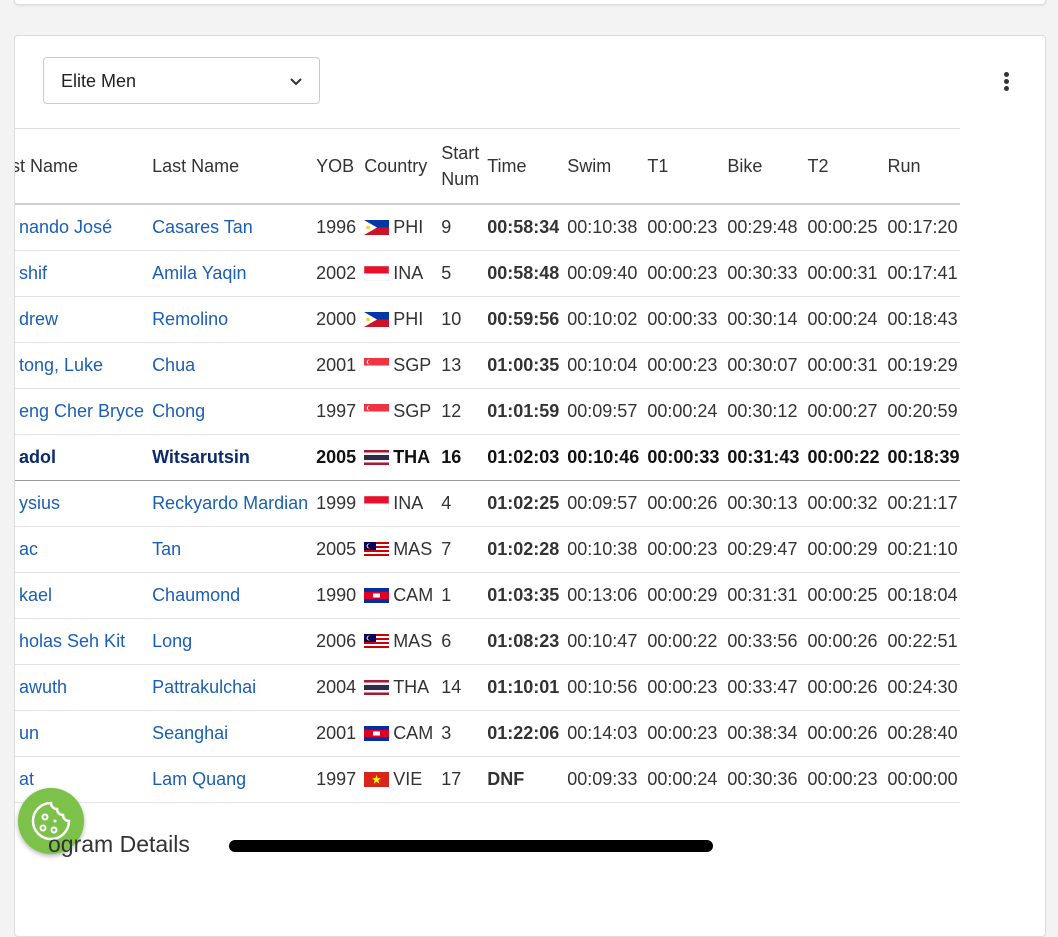 The width and height of the screenshot is (1058, 937). Describe the element at coordinates (332, 595) in the screenshot. I see `yob-cell: 1990` at that location.